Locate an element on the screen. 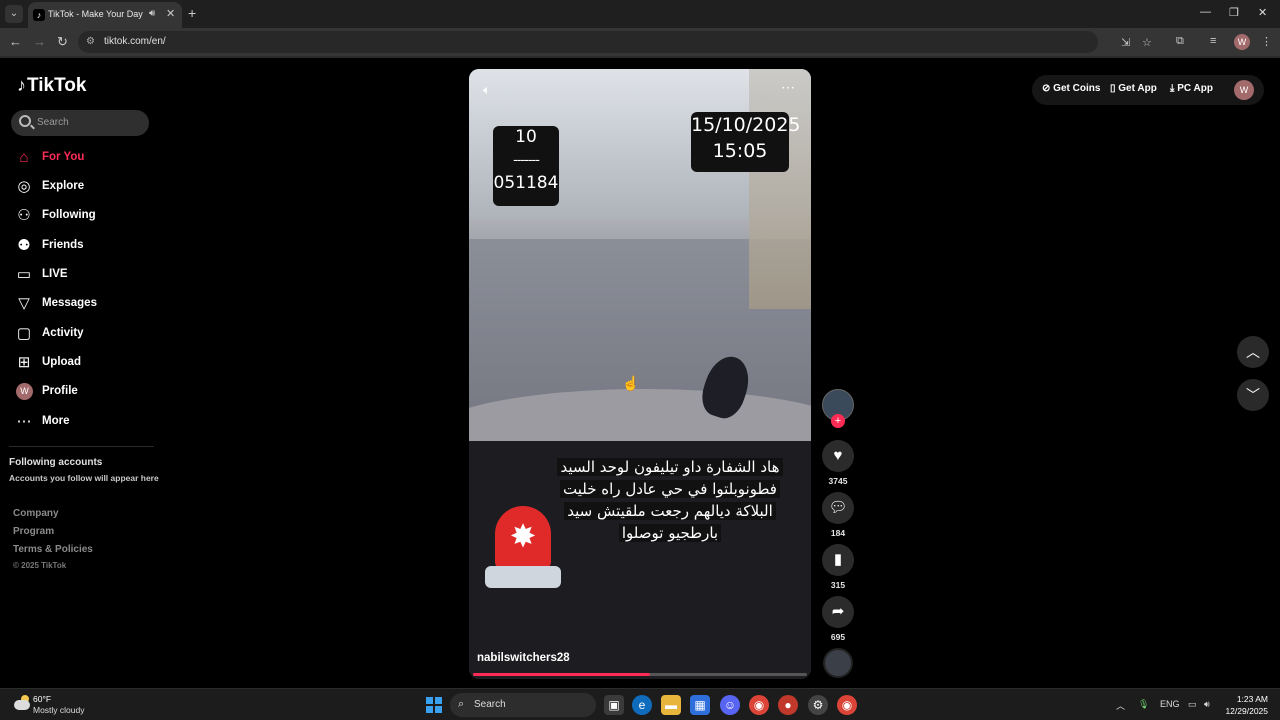  video-author: nabilswitchers28 is located at coordinates (523, 658).